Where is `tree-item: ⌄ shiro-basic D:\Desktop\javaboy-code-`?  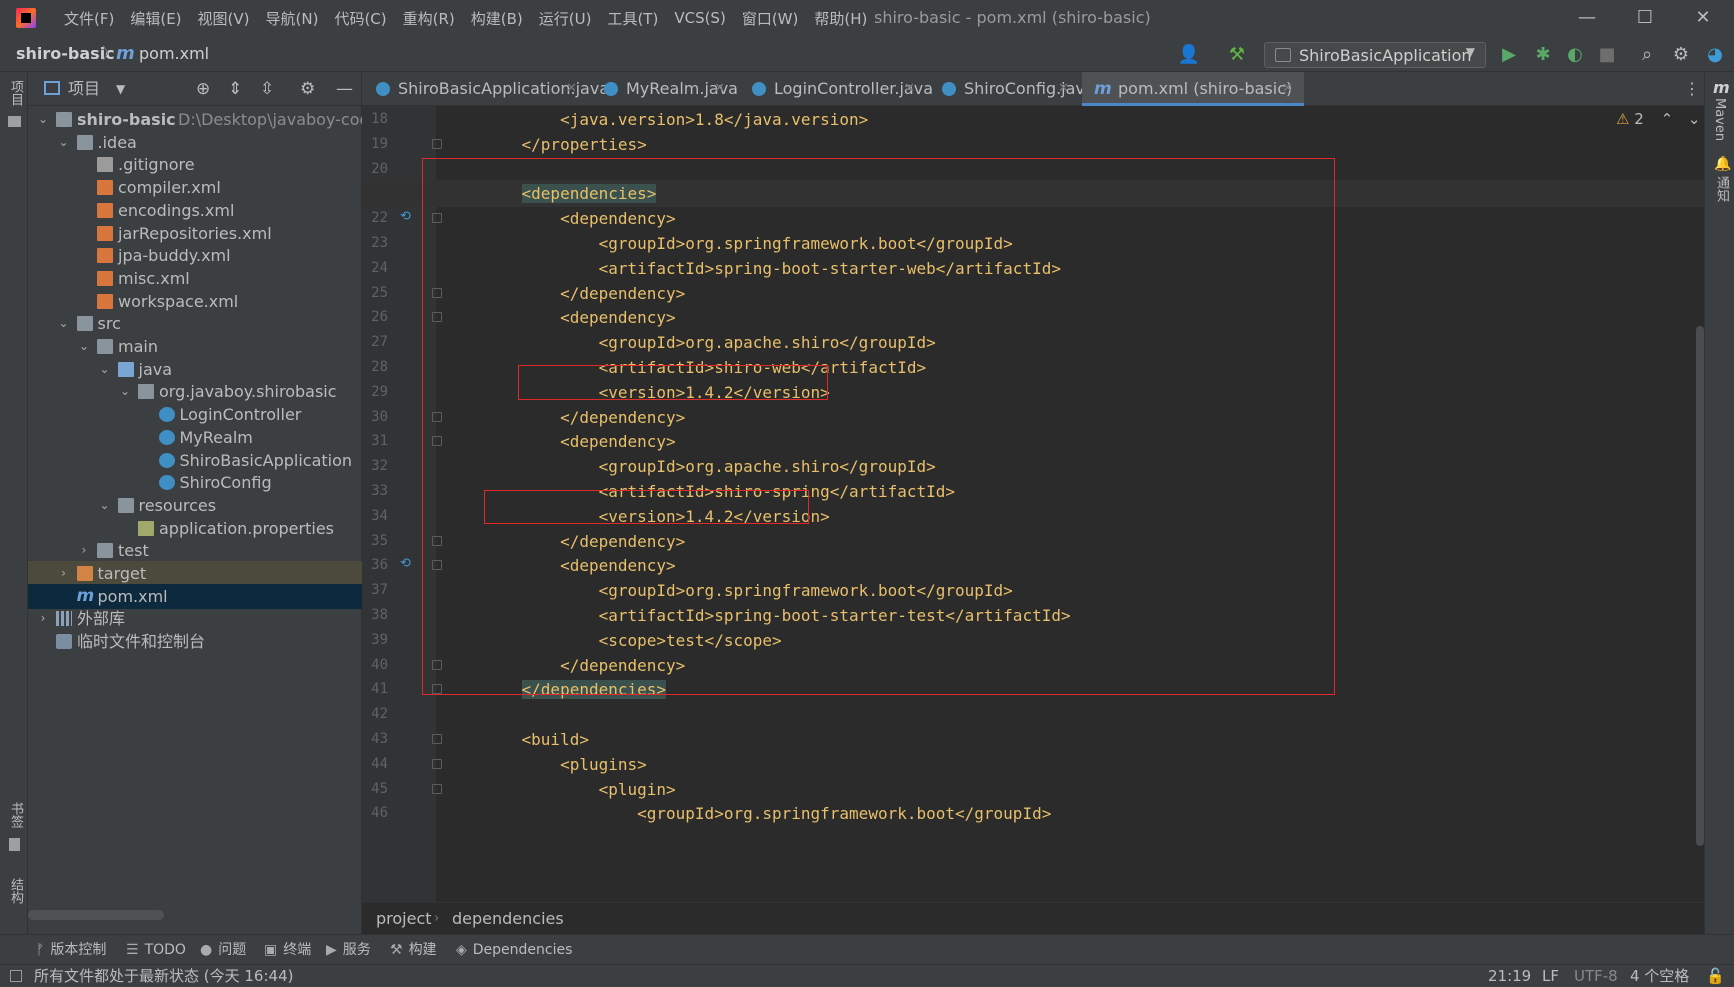
tree-item: ⌄ shiro-basic D:\Desktop\javaboy-code- is located at coordinates (206, 119).